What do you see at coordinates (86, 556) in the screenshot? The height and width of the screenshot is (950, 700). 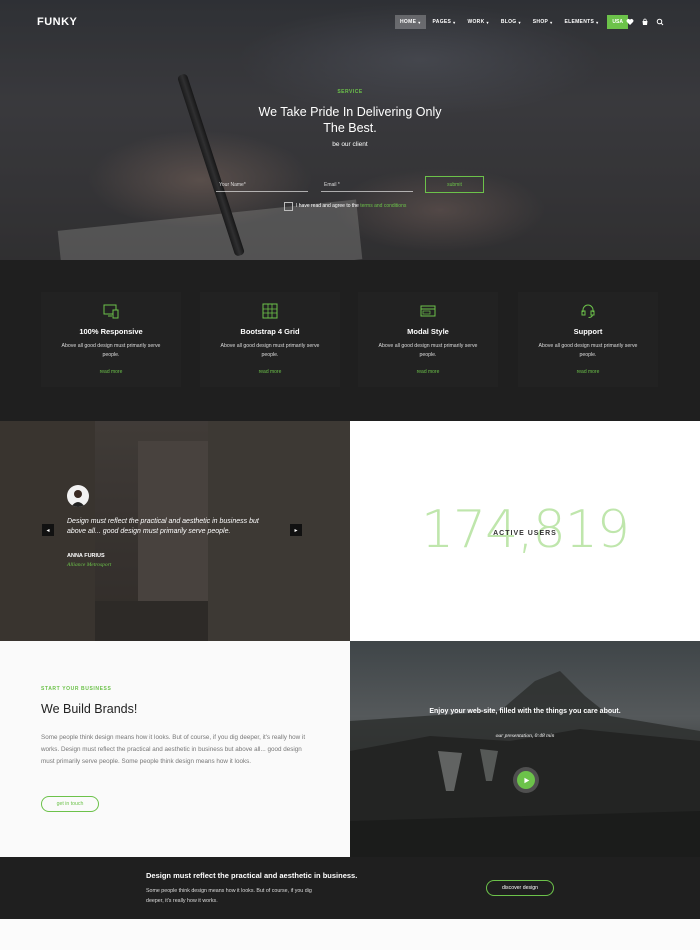 I see `testimonial-name: ANNA FURIUS` at bounding box center [86, 556].